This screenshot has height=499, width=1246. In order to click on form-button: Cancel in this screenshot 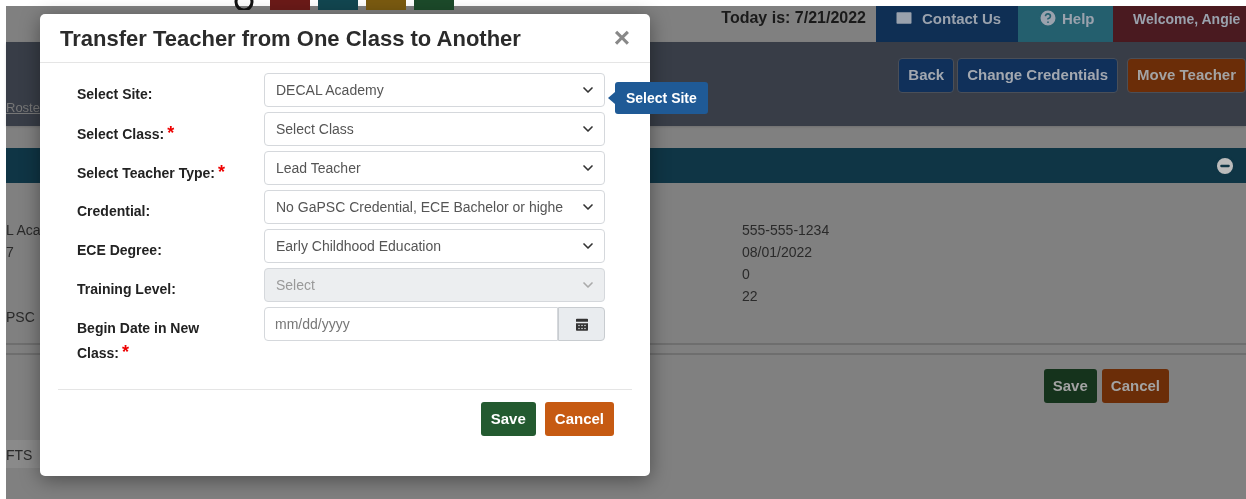, I will do `click(1135, 386)`.